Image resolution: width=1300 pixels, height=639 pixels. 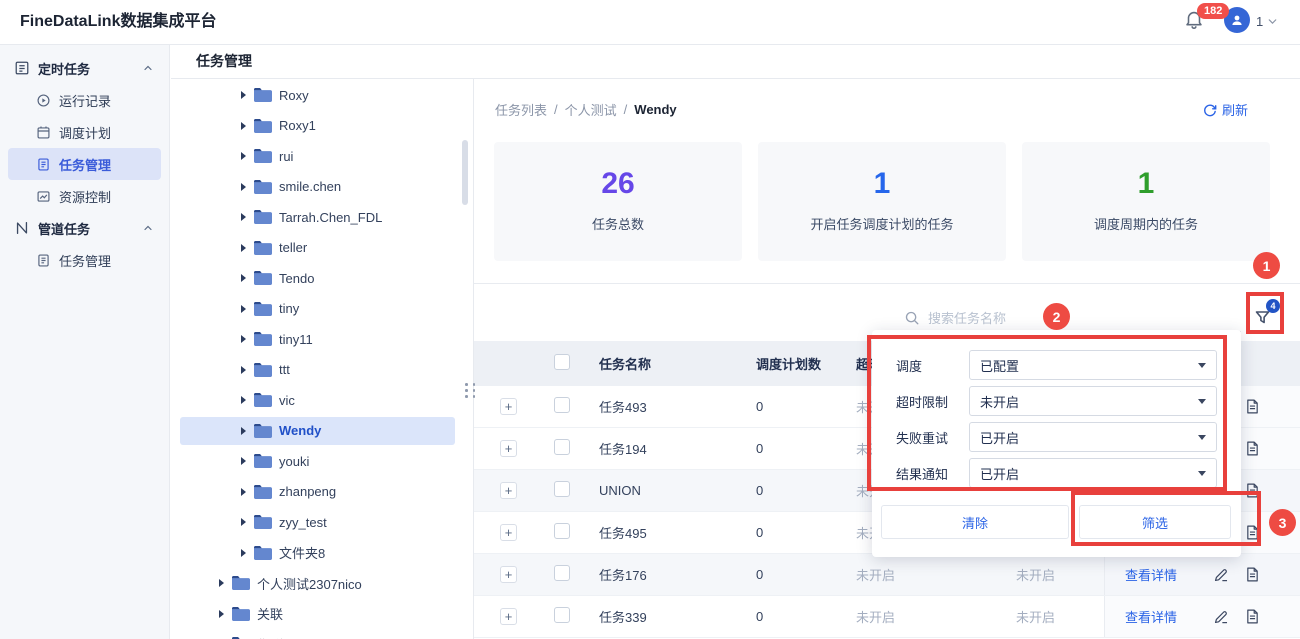 What do you see at coordinates (1093, 401) in the screenshot?
I see `filter-select: 未开启` at bounding box center [1093, 401].